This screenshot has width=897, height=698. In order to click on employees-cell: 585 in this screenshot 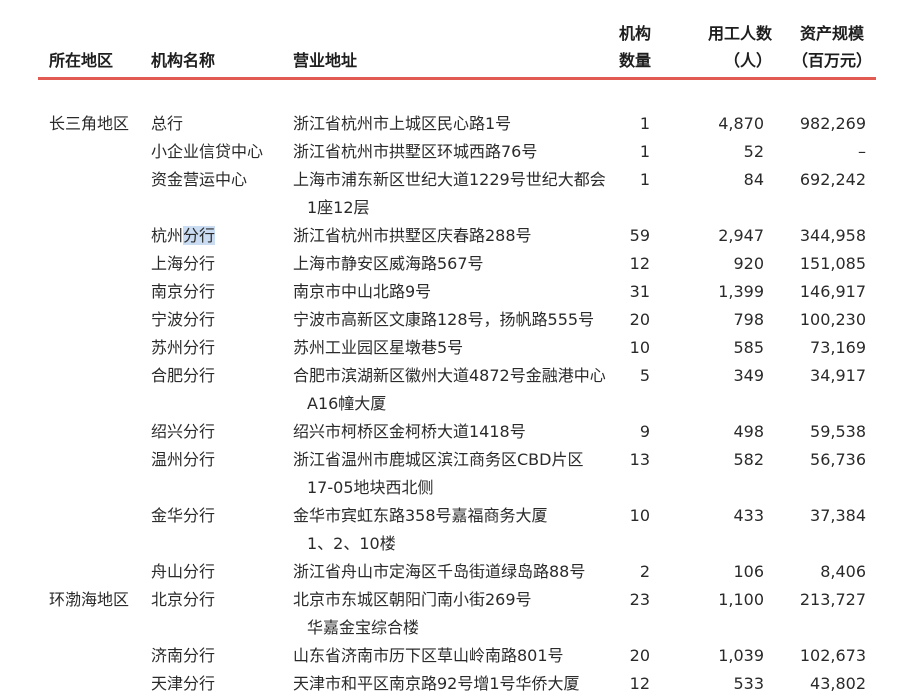, I will do `click(748, 347)`.